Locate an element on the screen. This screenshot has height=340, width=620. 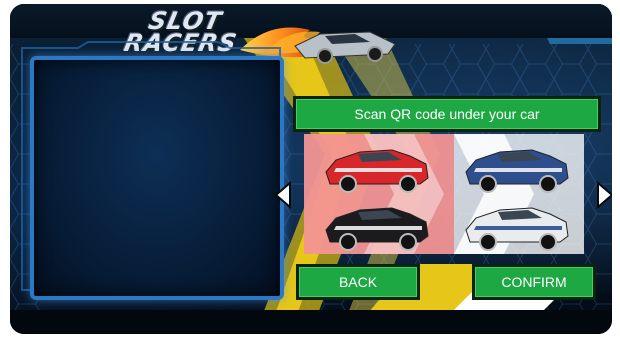
confirm-button: CONFIRM is located at coordinates (534, 282).